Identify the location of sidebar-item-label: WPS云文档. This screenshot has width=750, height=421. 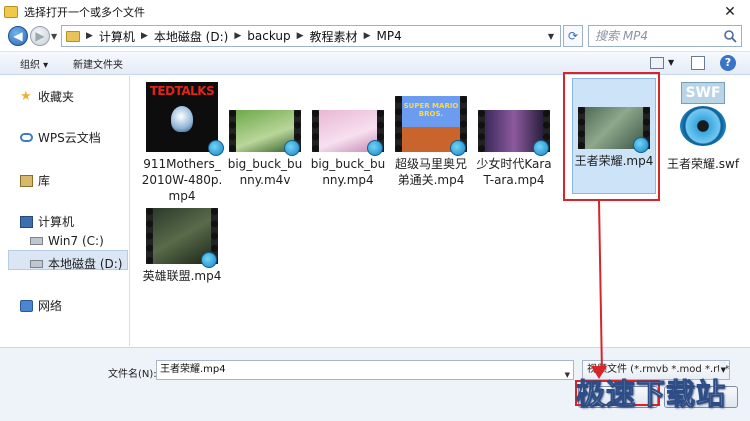
(69, 138).